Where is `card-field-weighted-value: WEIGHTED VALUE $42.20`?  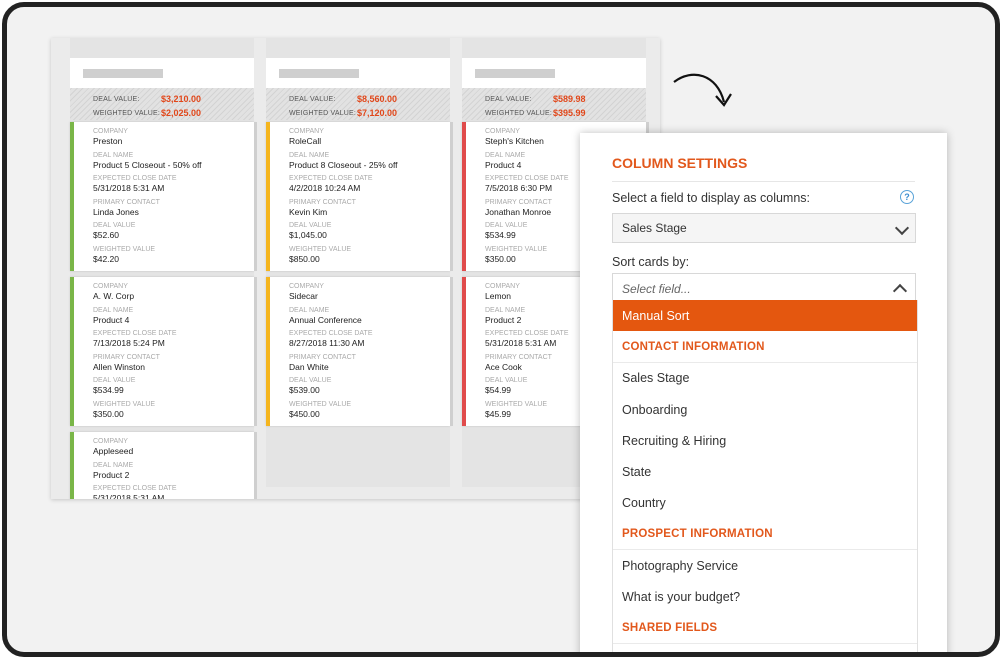
card-field-weighted-value: WEIGHTED VALUE $42.20 is located at coordinates (124, 254).